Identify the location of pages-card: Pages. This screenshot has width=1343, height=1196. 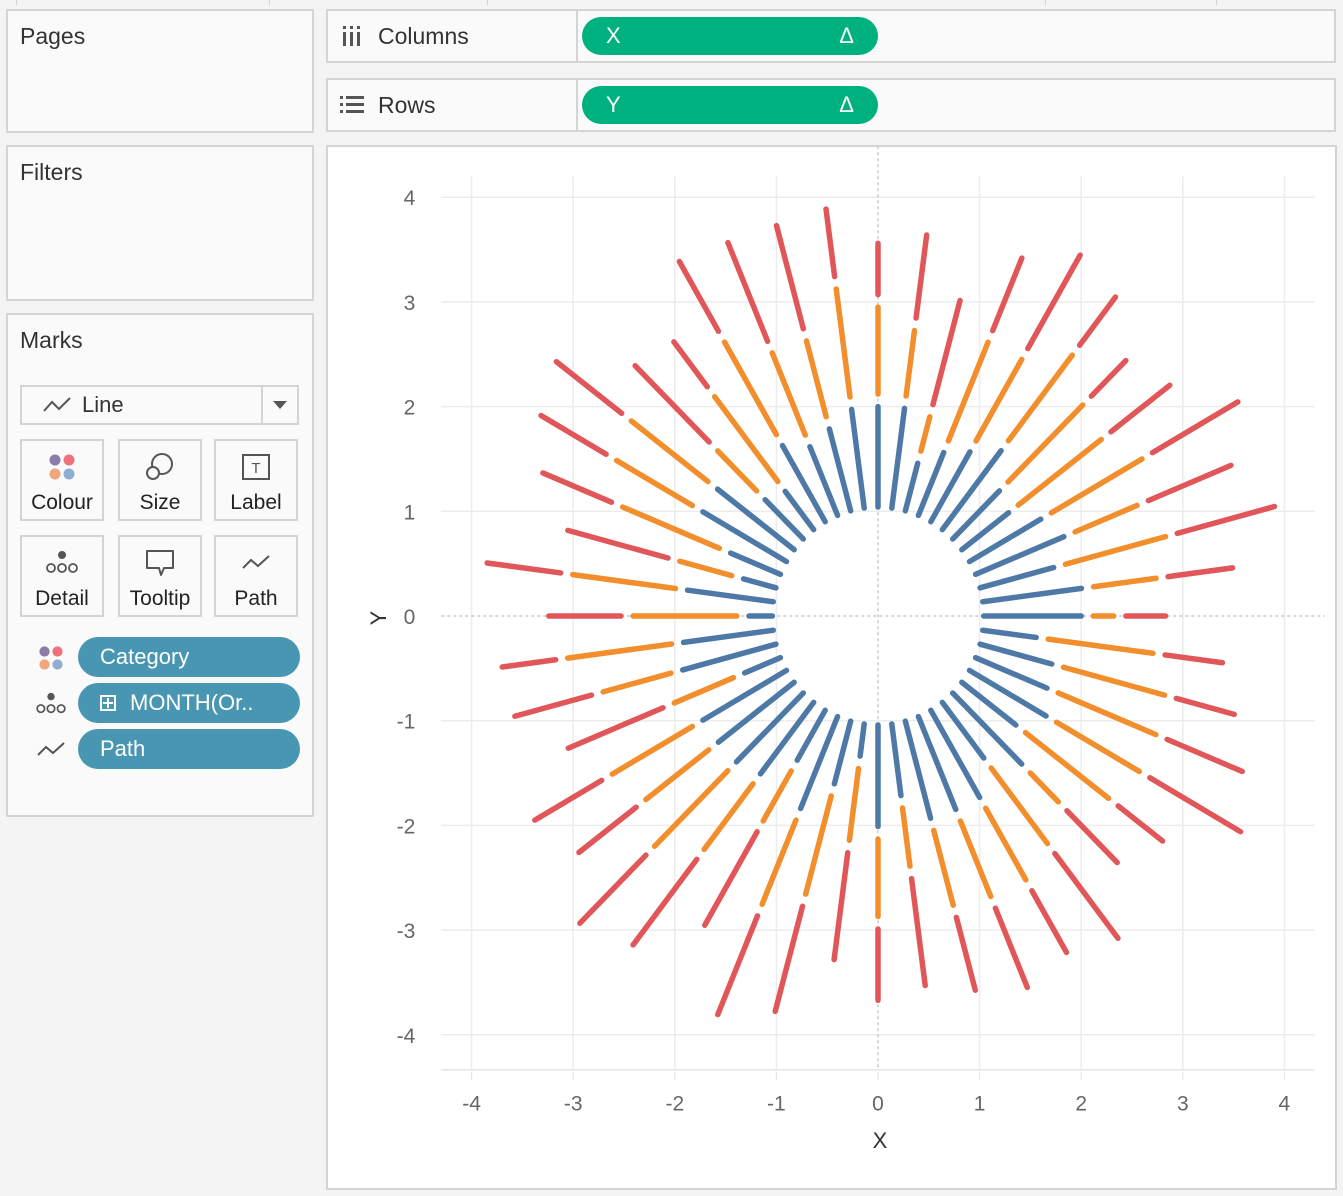
(160, 71).